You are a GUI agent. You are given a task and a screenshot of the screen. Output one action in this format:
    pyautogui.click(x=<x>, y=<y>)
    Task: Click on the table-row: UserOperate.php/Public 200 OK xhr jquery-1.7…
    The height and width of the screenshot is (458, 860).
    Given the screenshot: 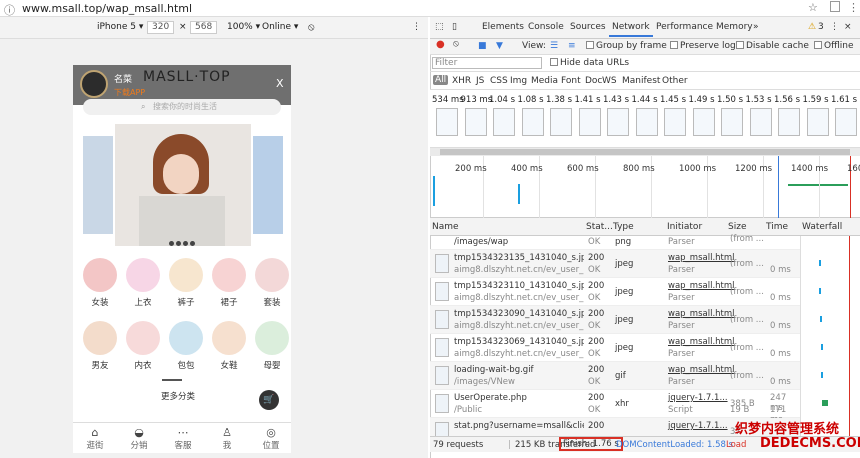 What is the action you would take?
    pyautogui.click(x=615, y=407)
    